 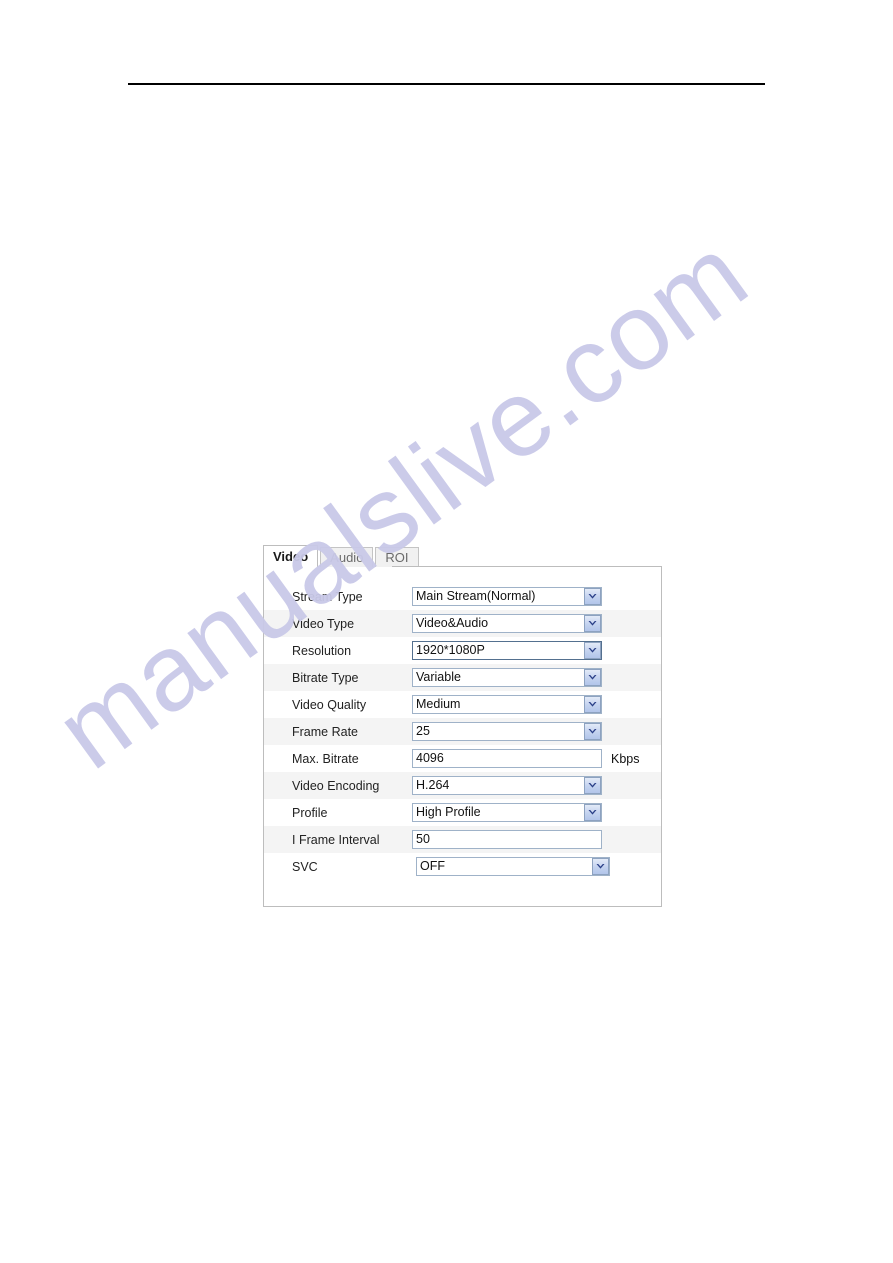 I want to click on form-row: Stream Type Main Stream(Normal), so click(x=462, y=596).